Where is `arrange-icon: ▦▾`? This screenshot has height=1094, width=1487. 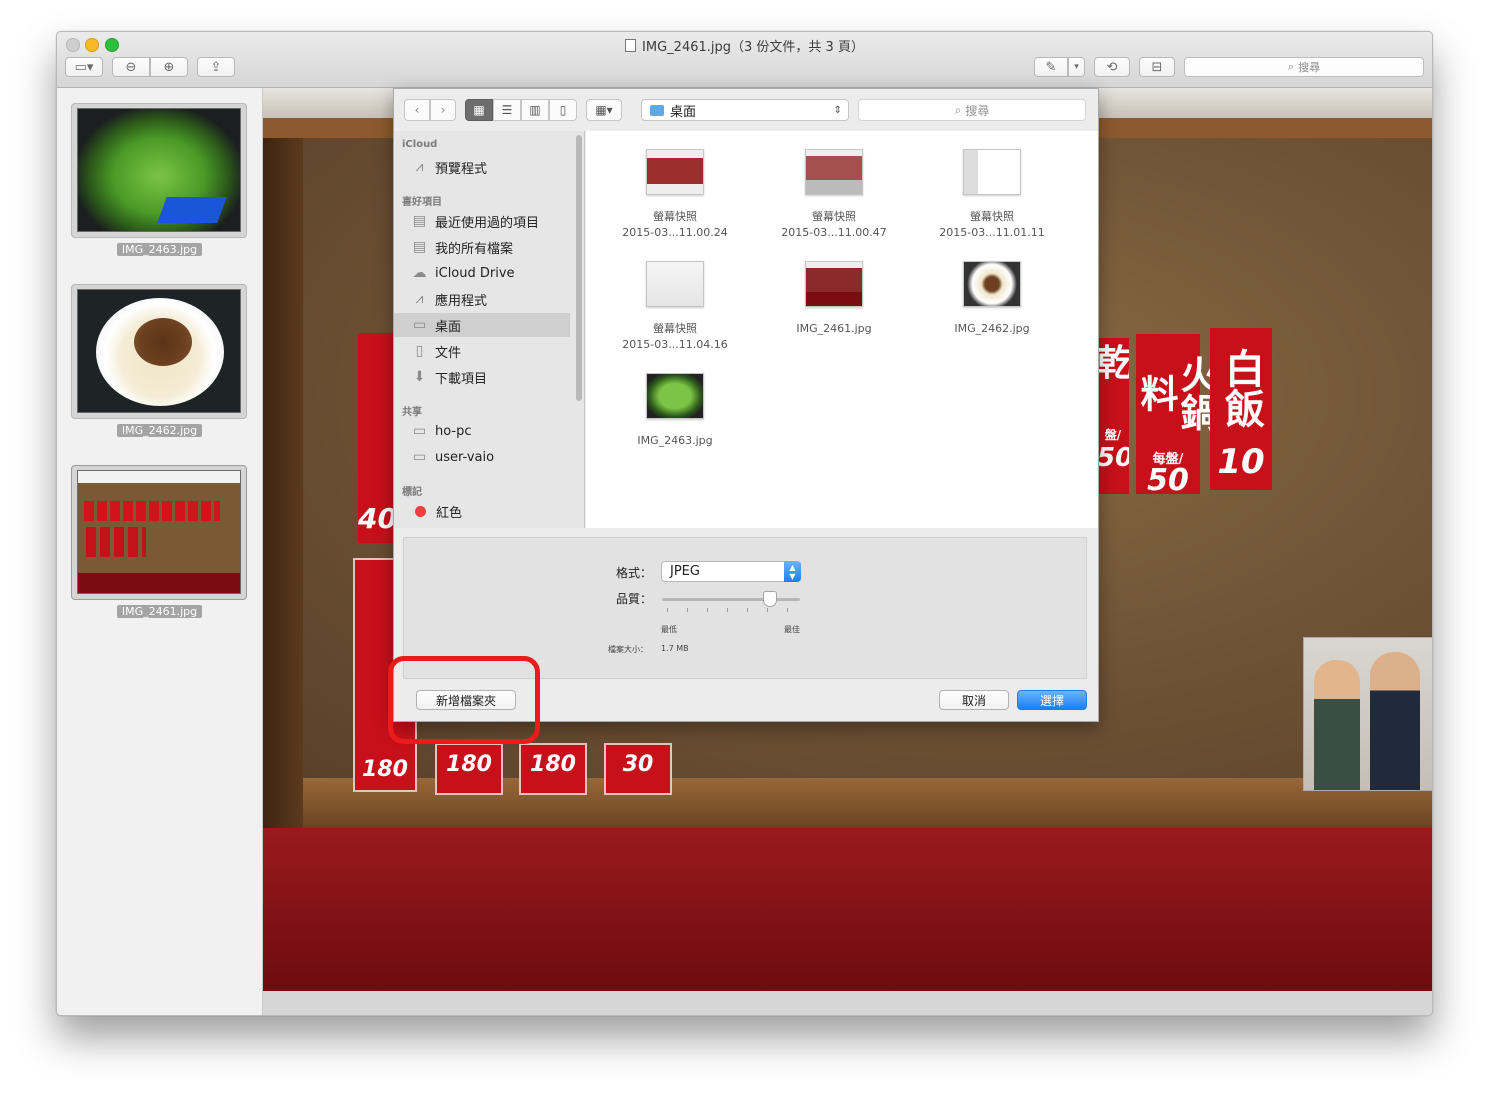 arrange-icon: ▦▾ is located at coordinates (604, 110).